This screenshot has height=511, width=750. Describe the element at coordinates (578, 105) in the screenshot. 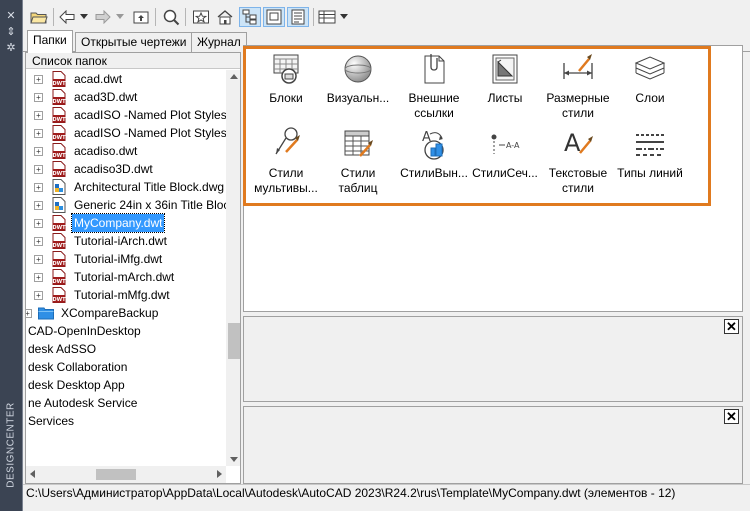

I see `content-item-label: Размерные стили` at that location.